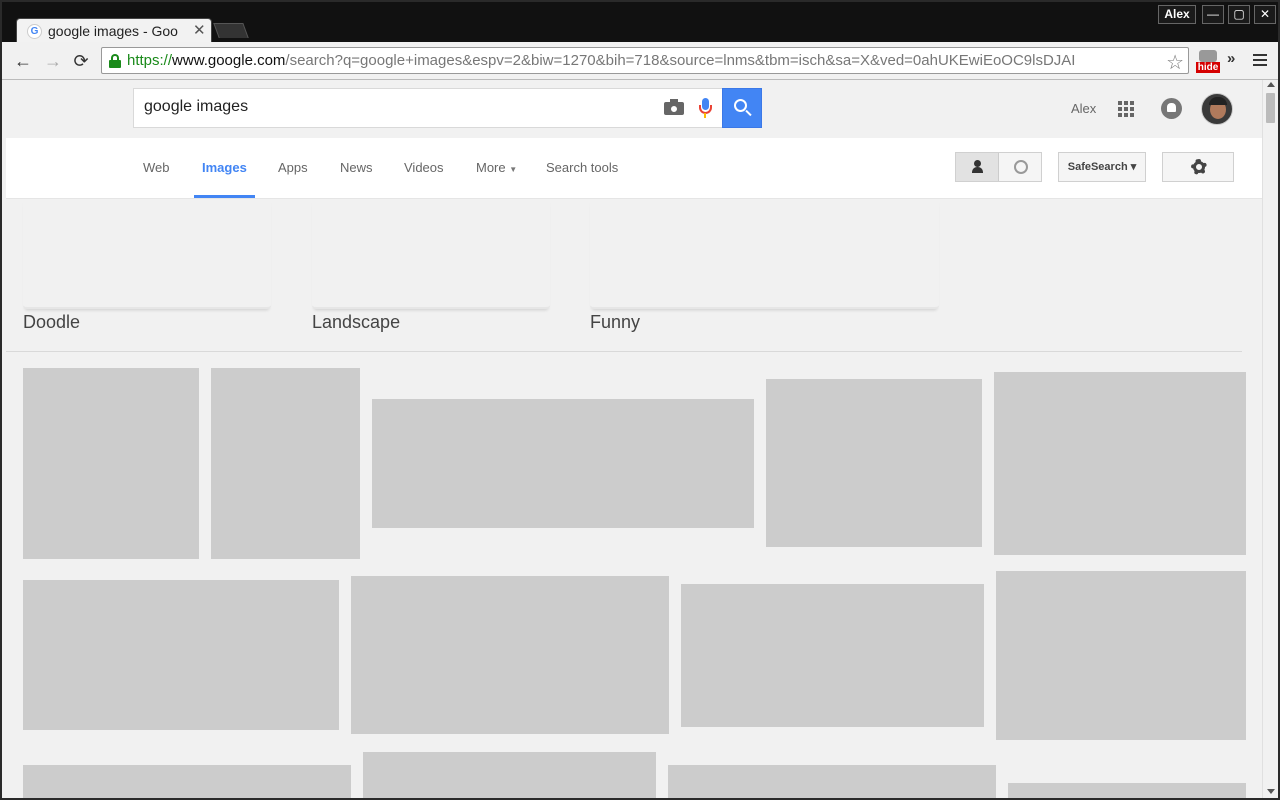 The width and height of the screenshot is (1280, 800). I want to click on tab-videos: Videos, so click(424, 167).